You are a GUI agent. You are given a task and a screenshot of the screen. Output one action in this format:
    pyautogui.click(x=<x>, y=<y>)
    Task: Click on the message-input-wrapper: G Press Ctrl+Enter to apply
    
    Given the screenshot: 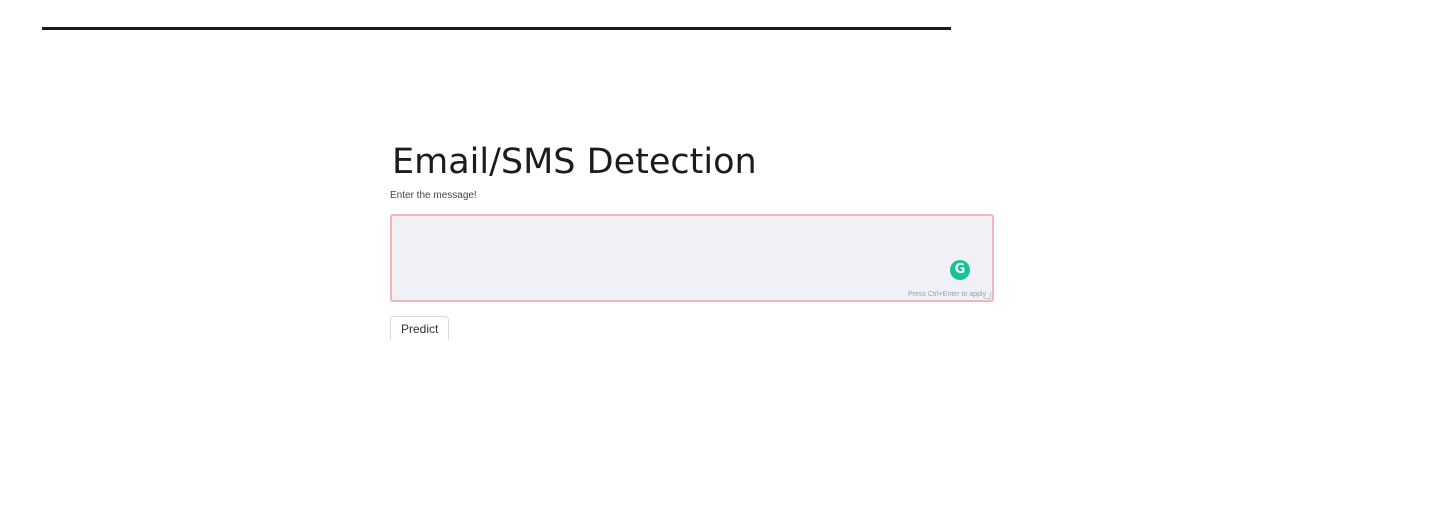 What is the action you would take?
    pyautogui.click(x=692, y=258)
    